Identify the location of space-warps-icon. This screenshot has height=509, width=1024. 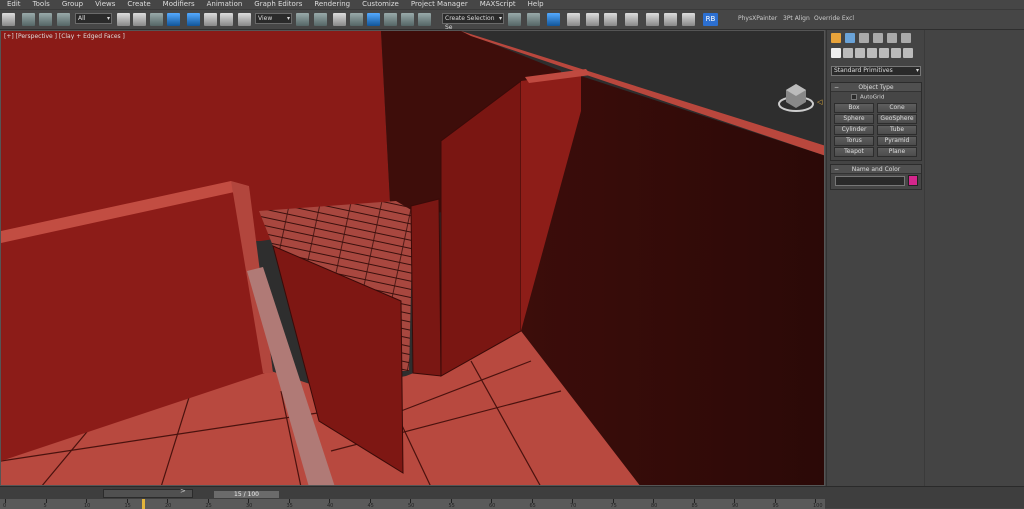
(896, 53).